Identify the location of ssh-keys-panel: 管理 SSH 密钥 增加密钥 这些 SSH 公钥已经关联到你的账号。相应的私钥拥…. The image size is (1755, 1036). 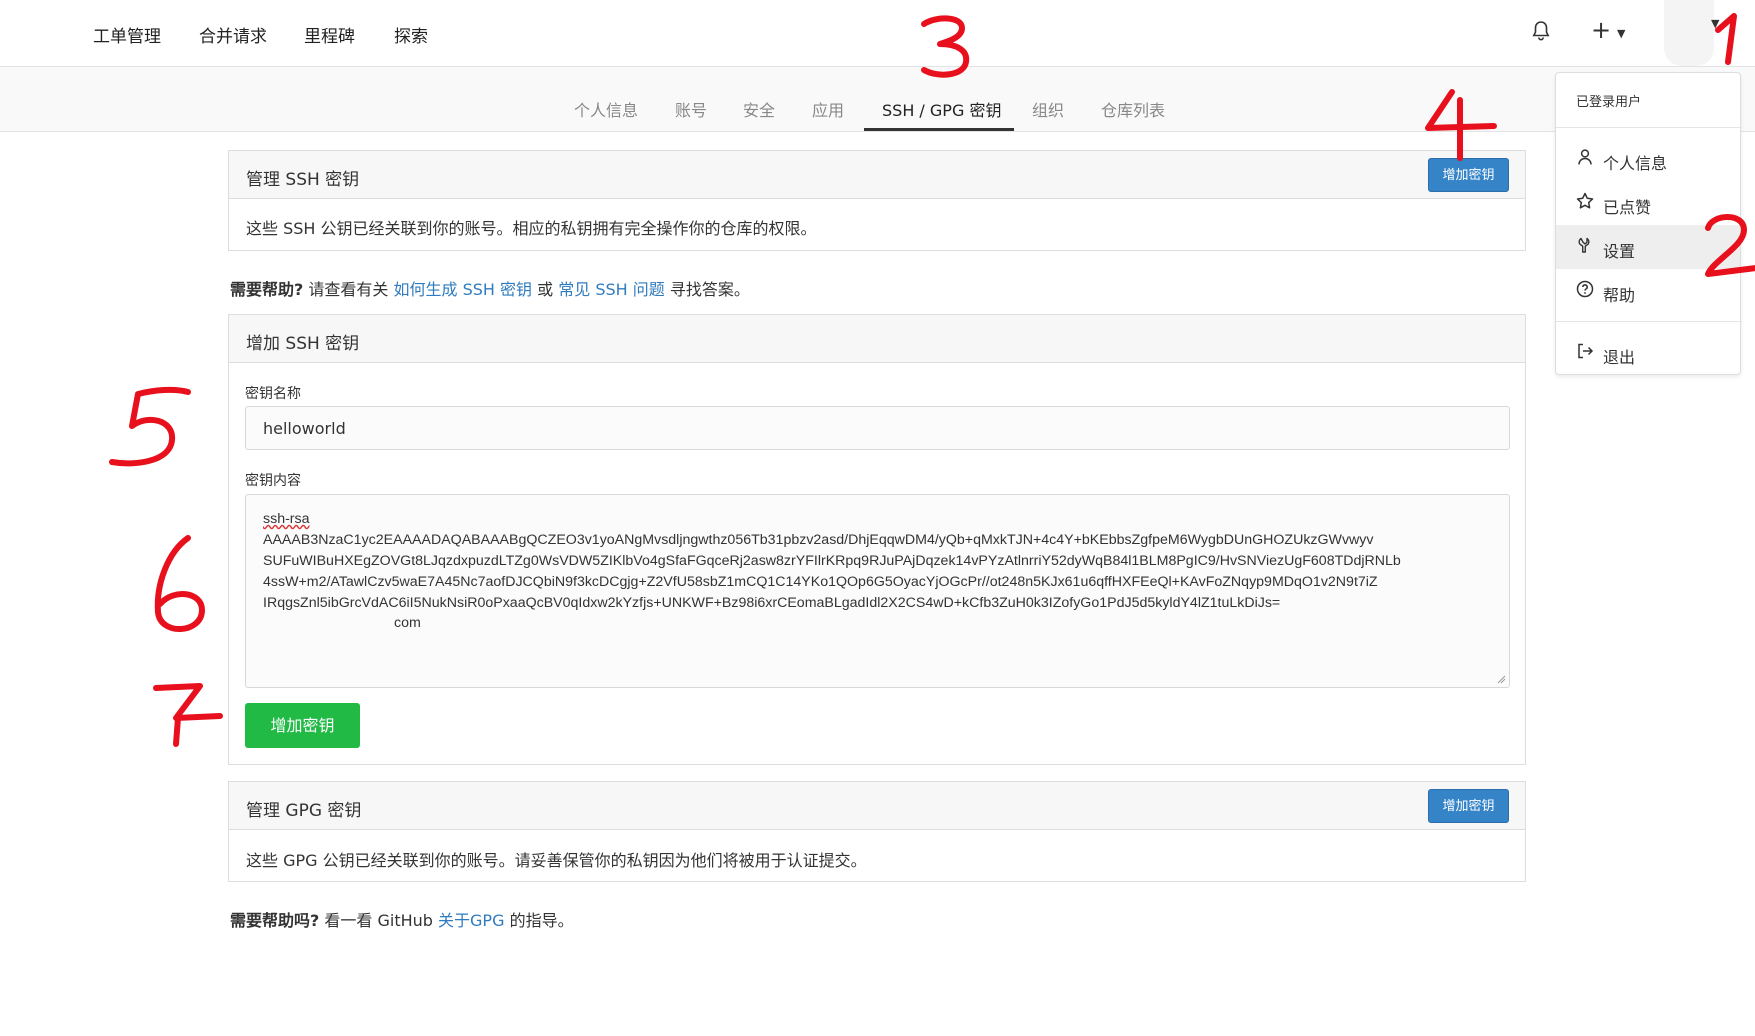
(877, 200).